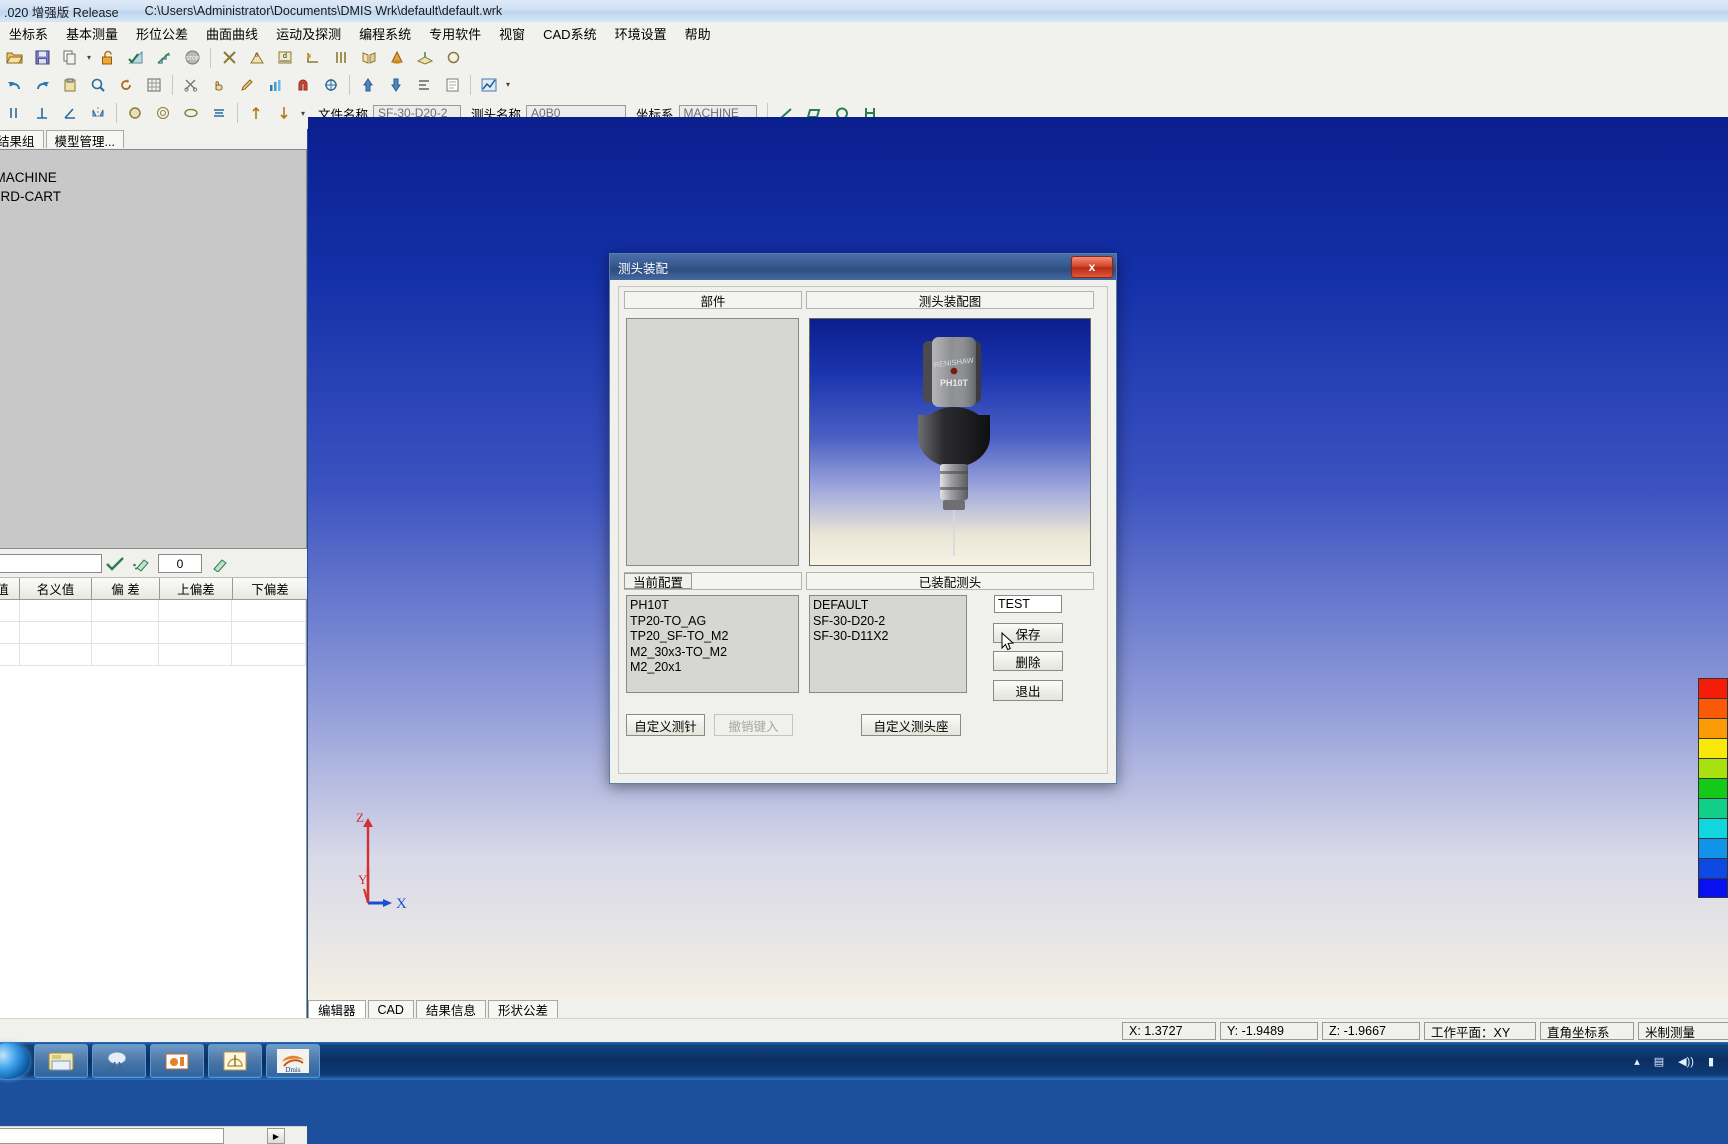 The image size is (1728, 1144). I want to click on tree-item-machine: -MACHINE, so click(153, 177).